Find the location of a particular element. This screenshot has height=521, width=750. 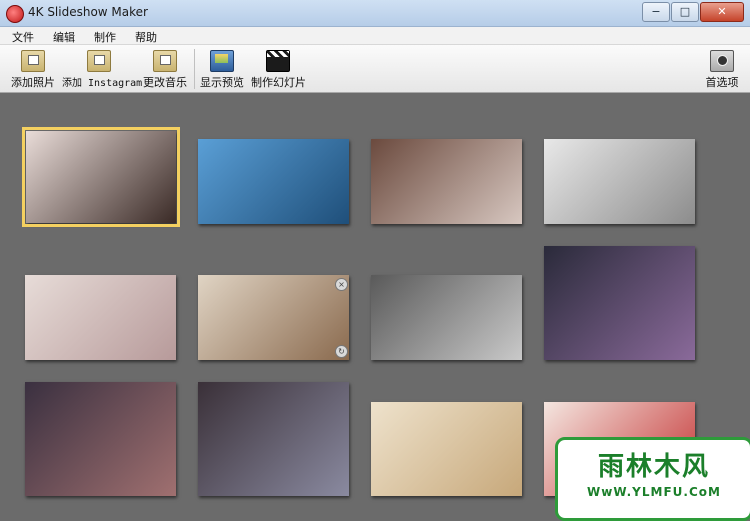

preferences-label: 首选项 is located at coordinates (722, 82).